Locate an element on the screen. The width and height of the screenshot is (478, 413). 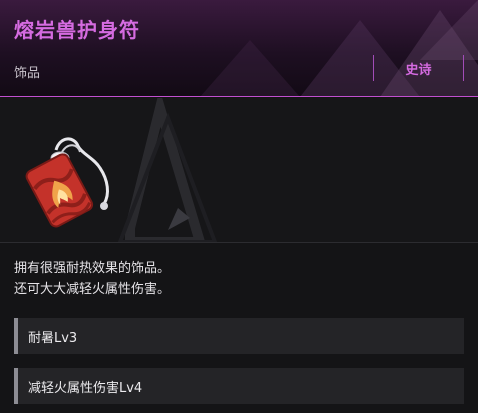
description-line: 拥有很强耐热效果的饰品。 is located at coordinates (92, 268).